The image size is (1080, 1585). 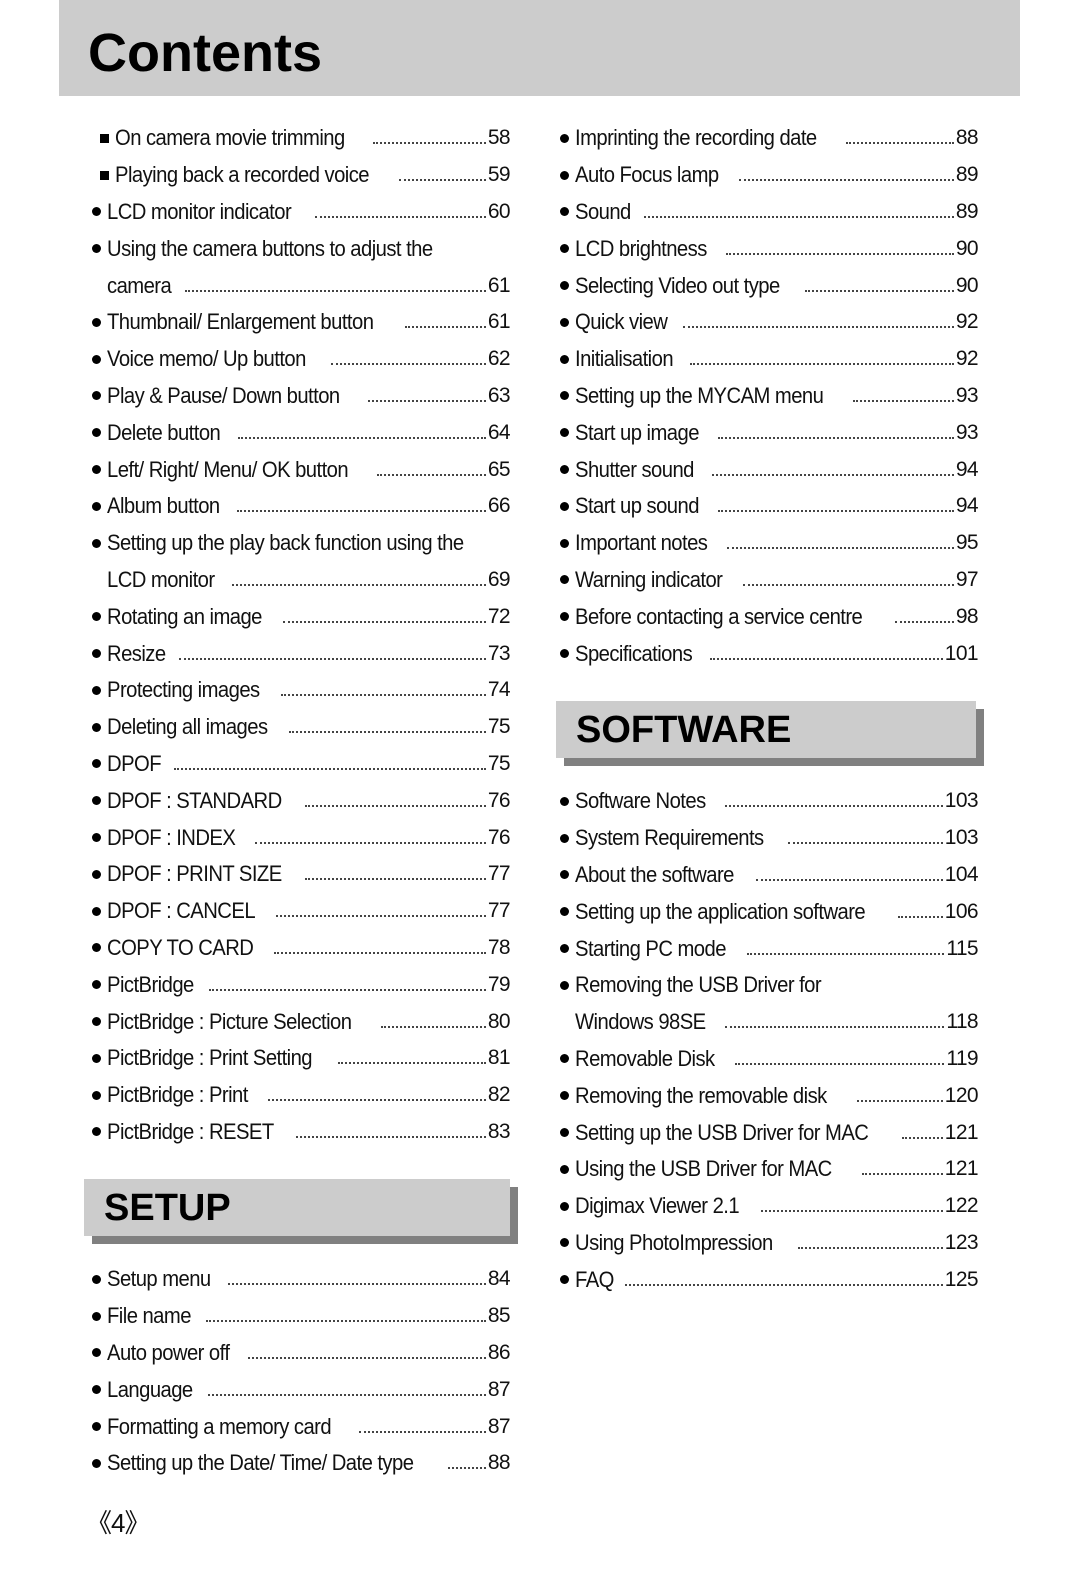 I want to click on toc-entry: Warning indicator 97, so click(x=769, y=580).